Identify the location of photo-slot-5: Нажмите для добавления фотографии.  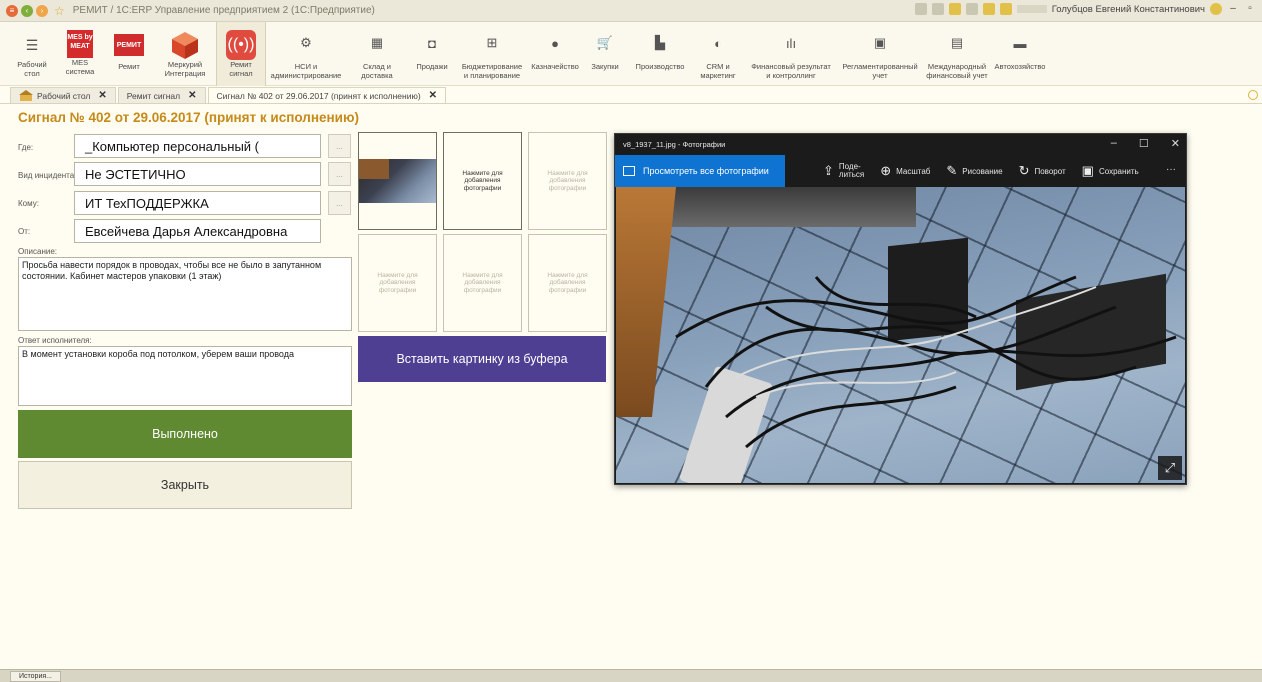
(482, 283).